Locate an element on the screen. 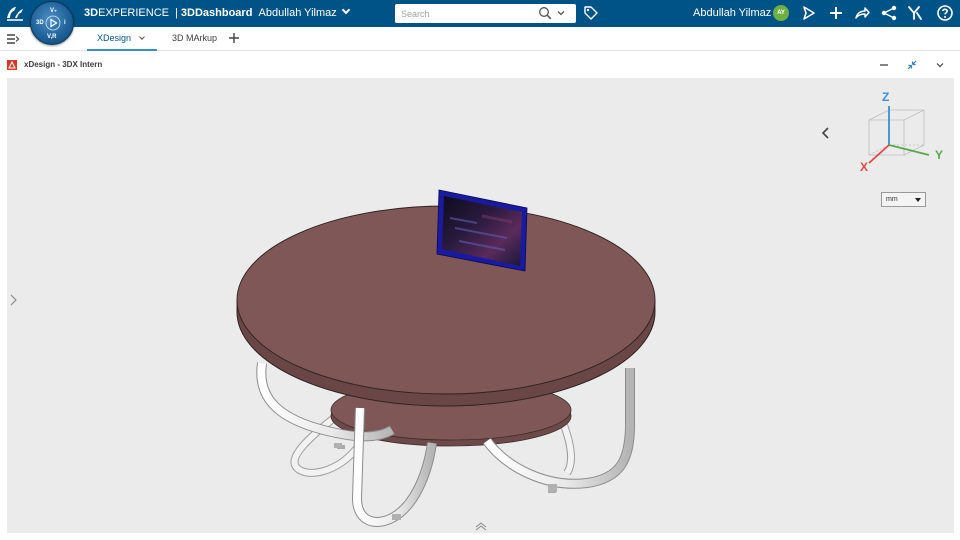 Image resolution: width=960 pixels, height=540 pixels. app-name: 3DDashboard is located at coordinates (216, 13).